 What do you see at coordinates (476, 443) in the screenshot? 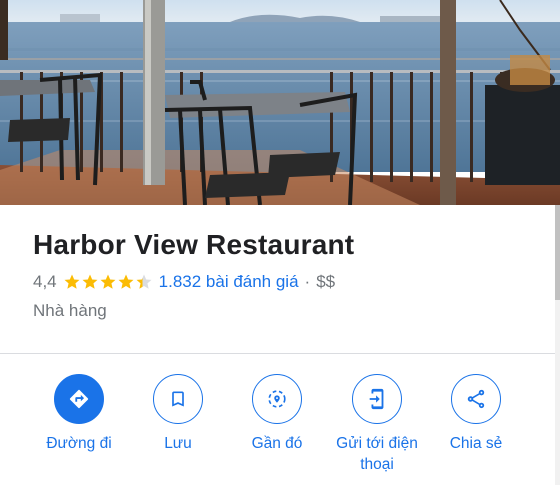
I see `share-label: Chia sẻ` at bounding box center [476, 443].